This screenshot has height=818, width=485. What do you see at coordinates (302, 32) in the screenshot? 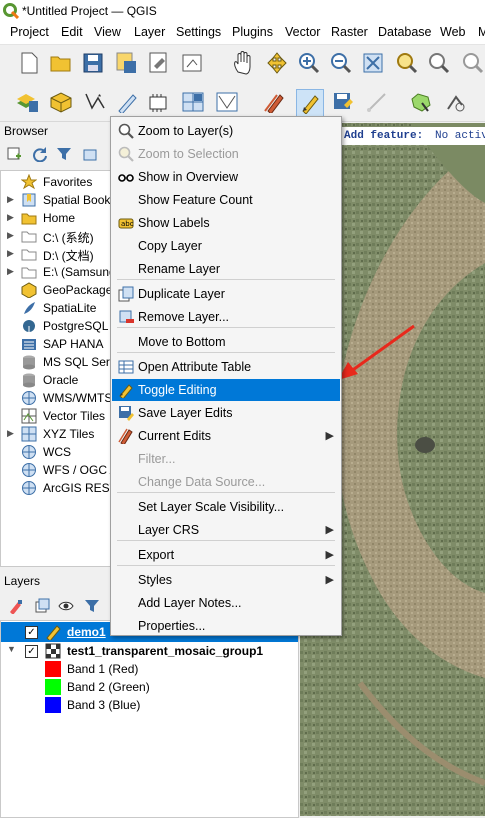
I see `menu-vector: Vector` at bounding box center [302, 32].